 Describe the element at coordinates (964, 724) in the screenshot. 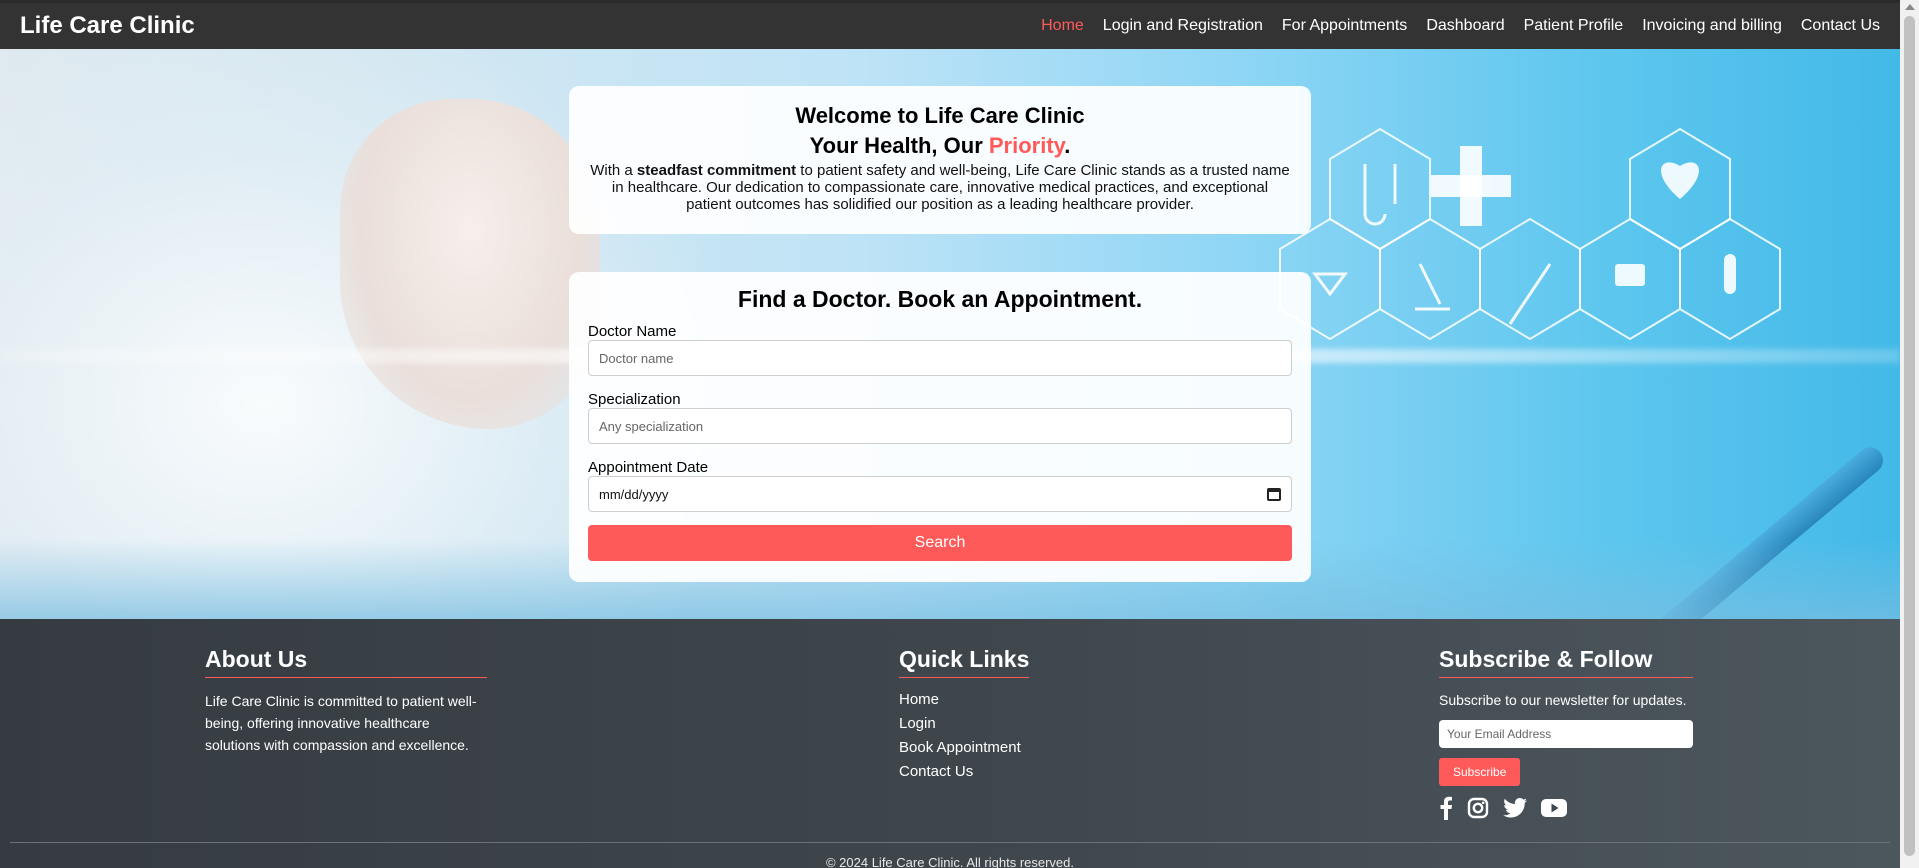

I see `footer-link-login: Login` at that location.